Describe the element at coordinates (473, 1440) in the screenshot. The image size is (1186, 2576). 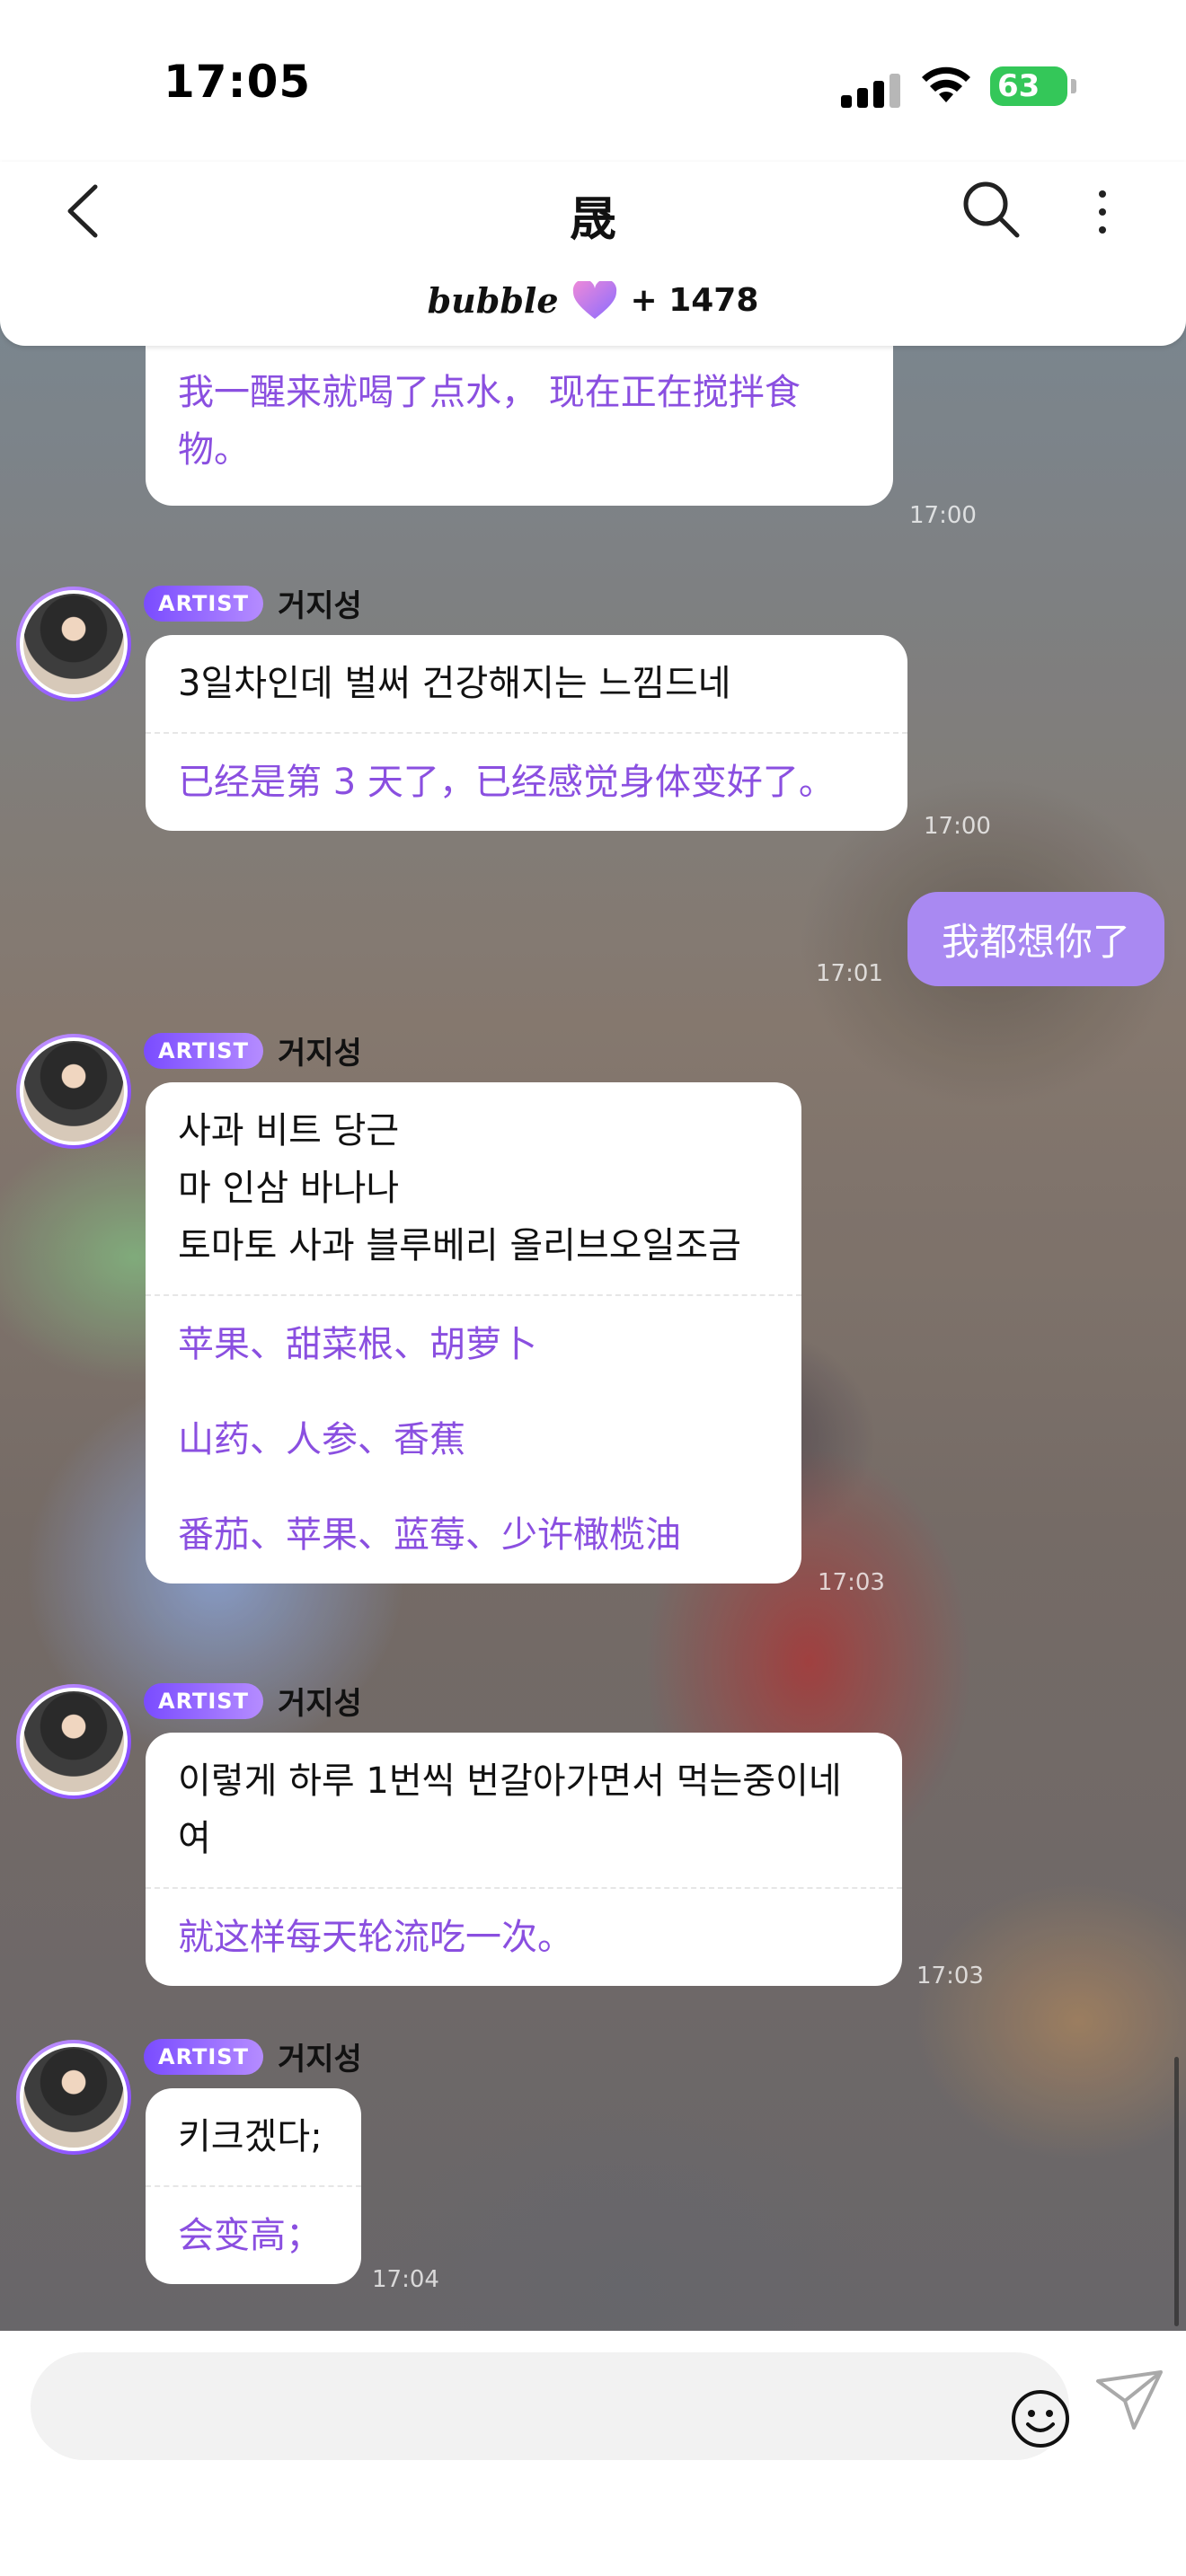
I see `message-translation: 苹果、甜菜根、胡萝卜 山药、人参、香蕉 番茄、苹果、蓝莓、少许橄榄油` at that location.